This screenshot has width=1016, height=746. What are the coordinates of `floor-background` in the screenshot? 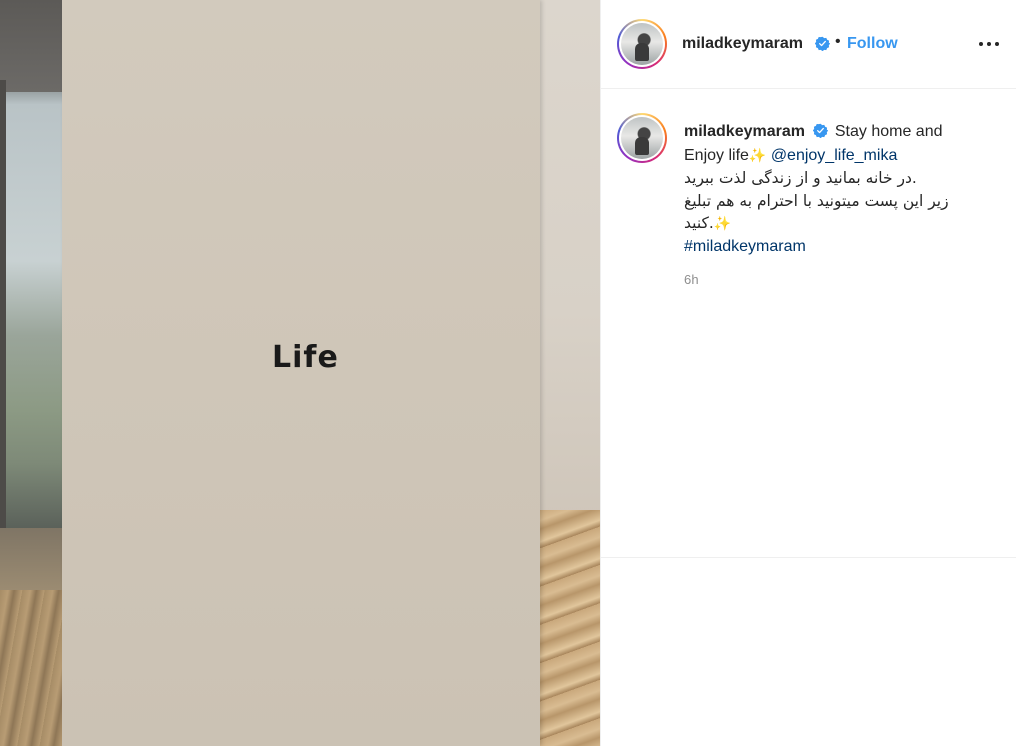 It's located at (570, 628).